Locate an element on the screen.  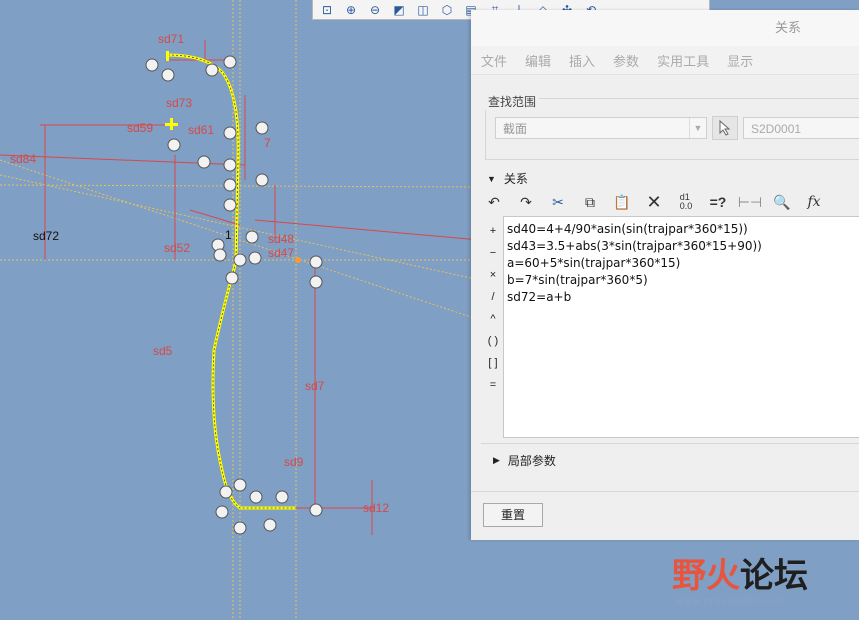
relations-section-toggle: ▼ 关系 is located at coordinates (507, 178).